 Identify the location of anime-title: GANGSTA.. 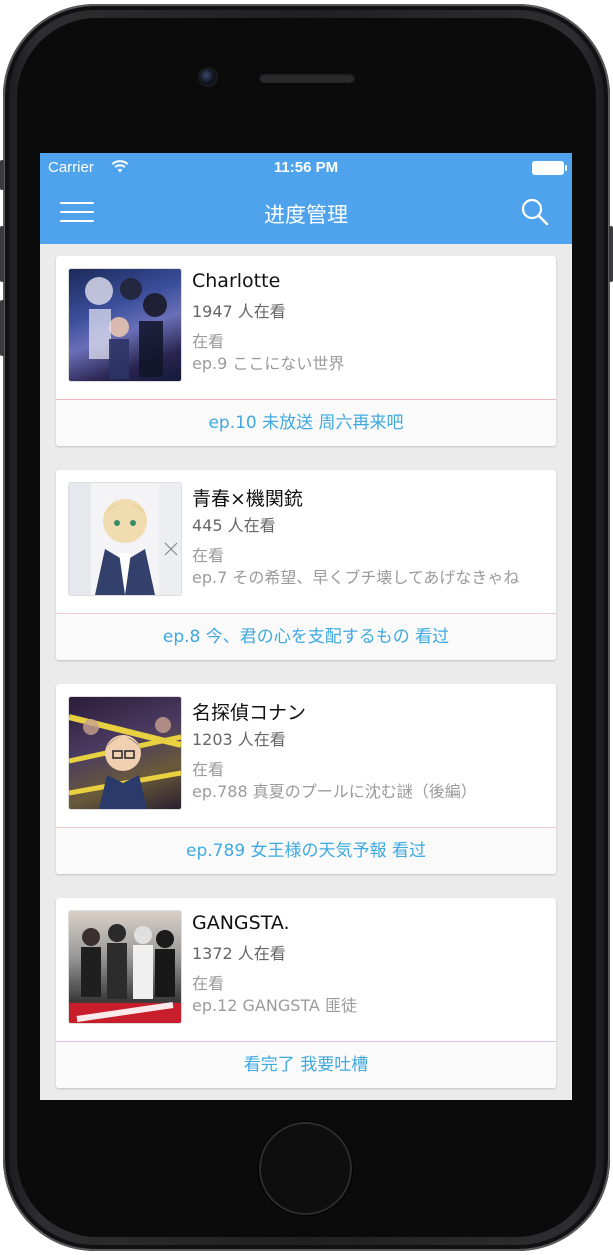
(241, 923).